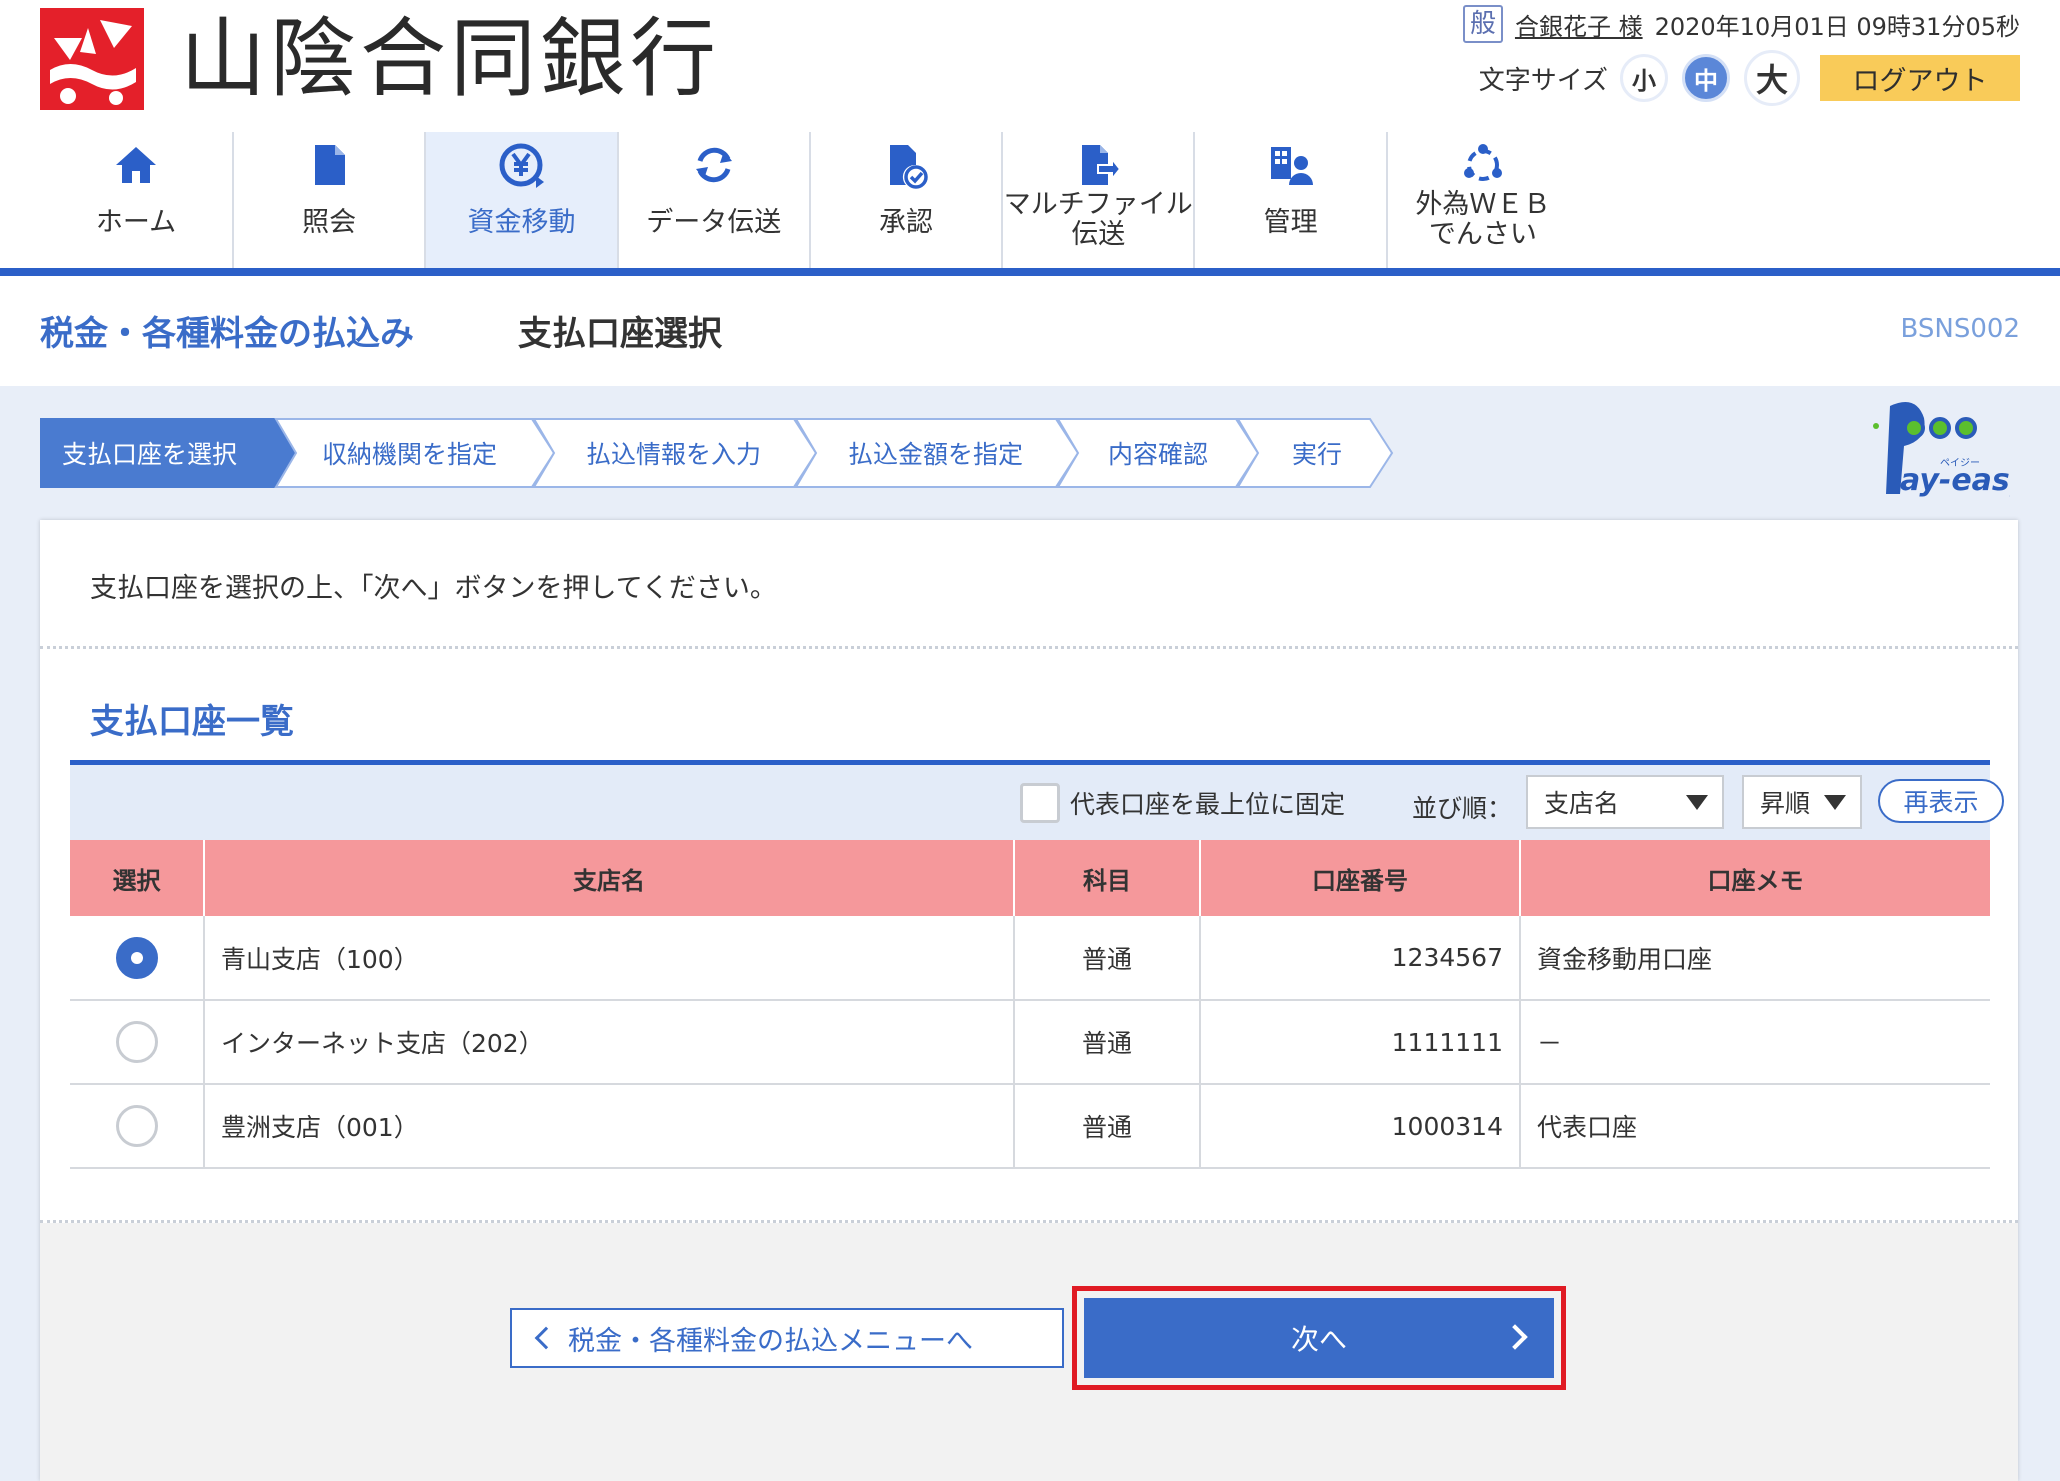  Describe the element at coordinates (1462, 808) in the screenshot. I see `sort-label: 並び順：` at that location.